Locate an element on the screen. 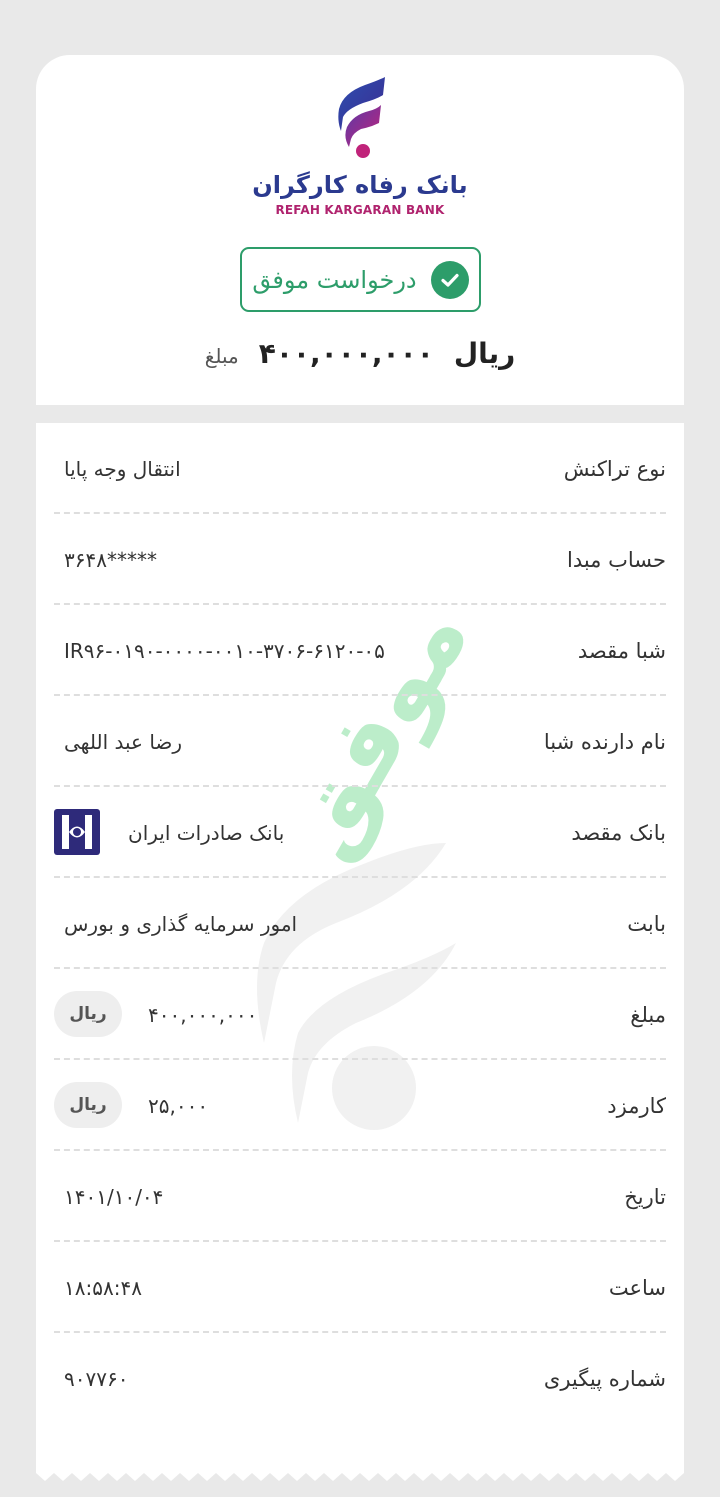  detail-value: ۴۰۰,۰۰۰,۰۰۰ is located at coordinates (203, 1014).